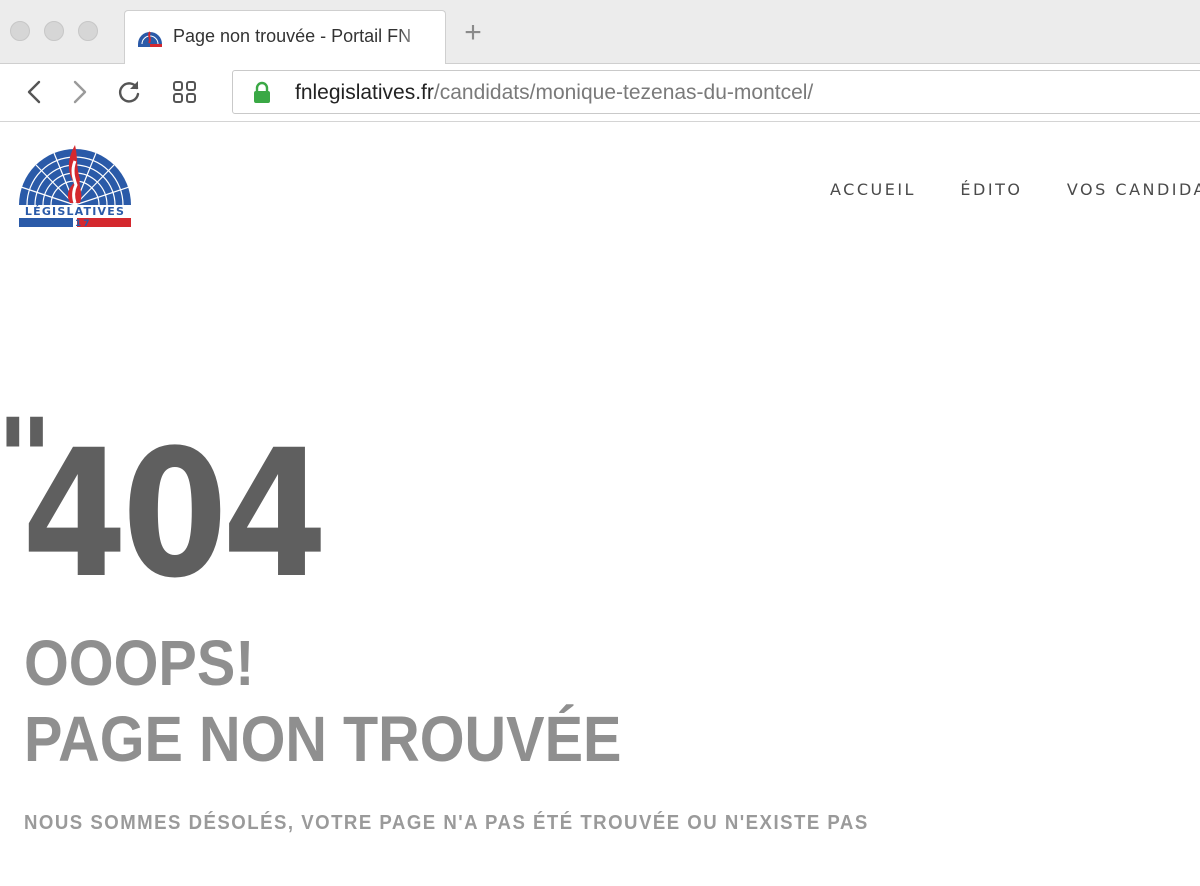  Describe the element at coordinates (185, 92) in the screenshot. I see `grid-icon` at that location.